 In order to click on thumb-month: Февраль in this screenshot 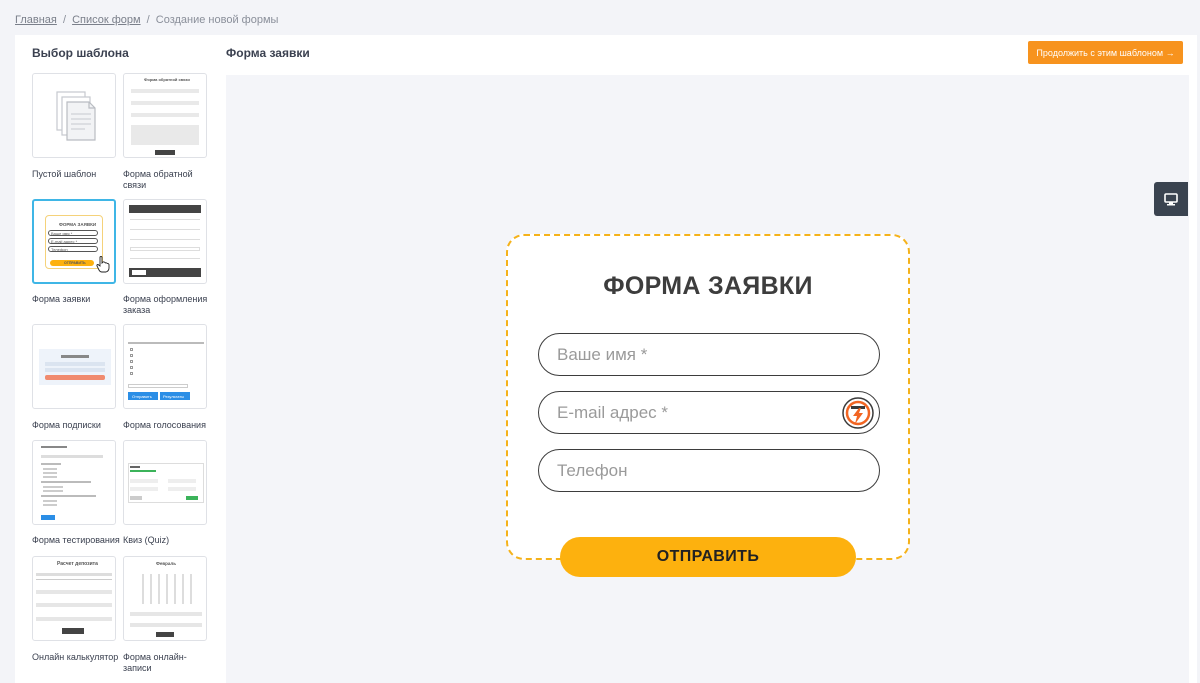, I will do `click(166, 563)`.